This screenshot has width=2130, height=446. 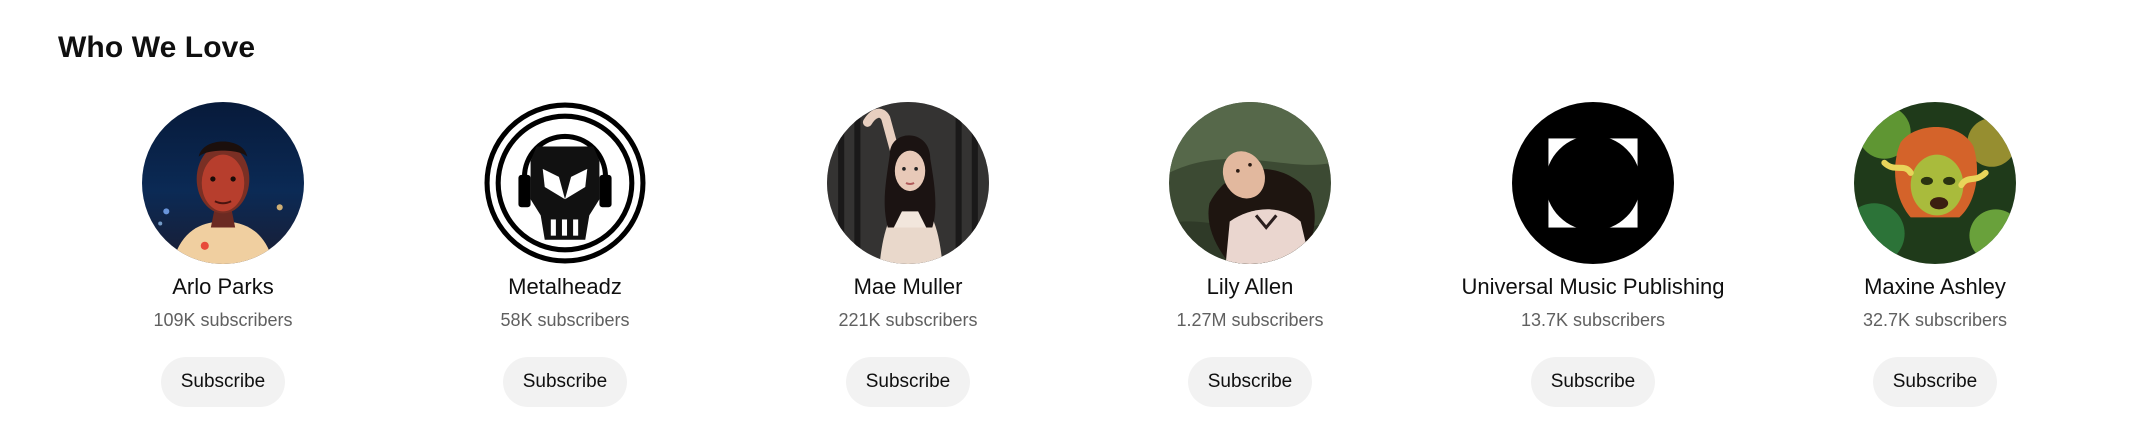 I want to click on channel-card-lily-allen: Lily Allen 1.27M subscribers Subscribe, so click(x=1250, y=262).